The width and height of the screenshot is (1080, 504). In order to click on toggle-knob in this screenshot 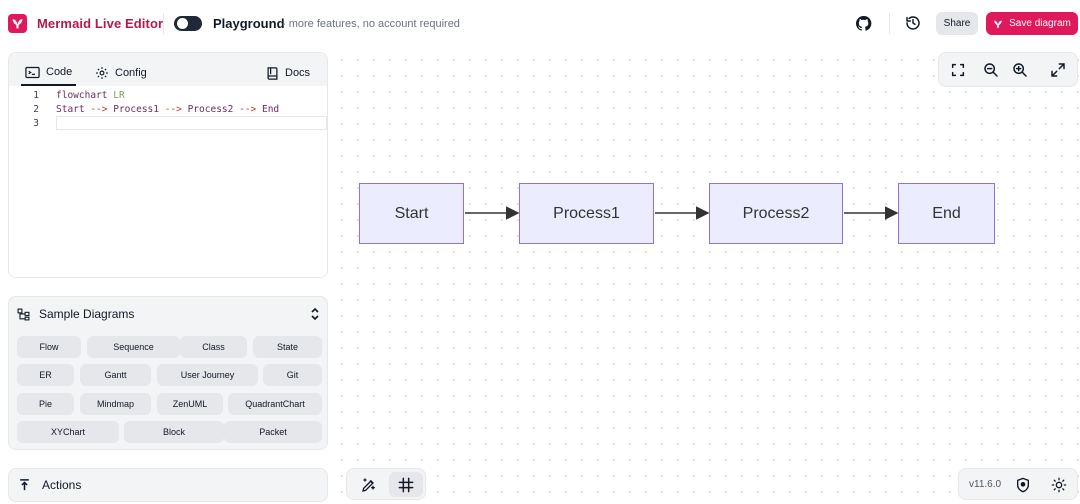, I will do `click(182, 23)`.